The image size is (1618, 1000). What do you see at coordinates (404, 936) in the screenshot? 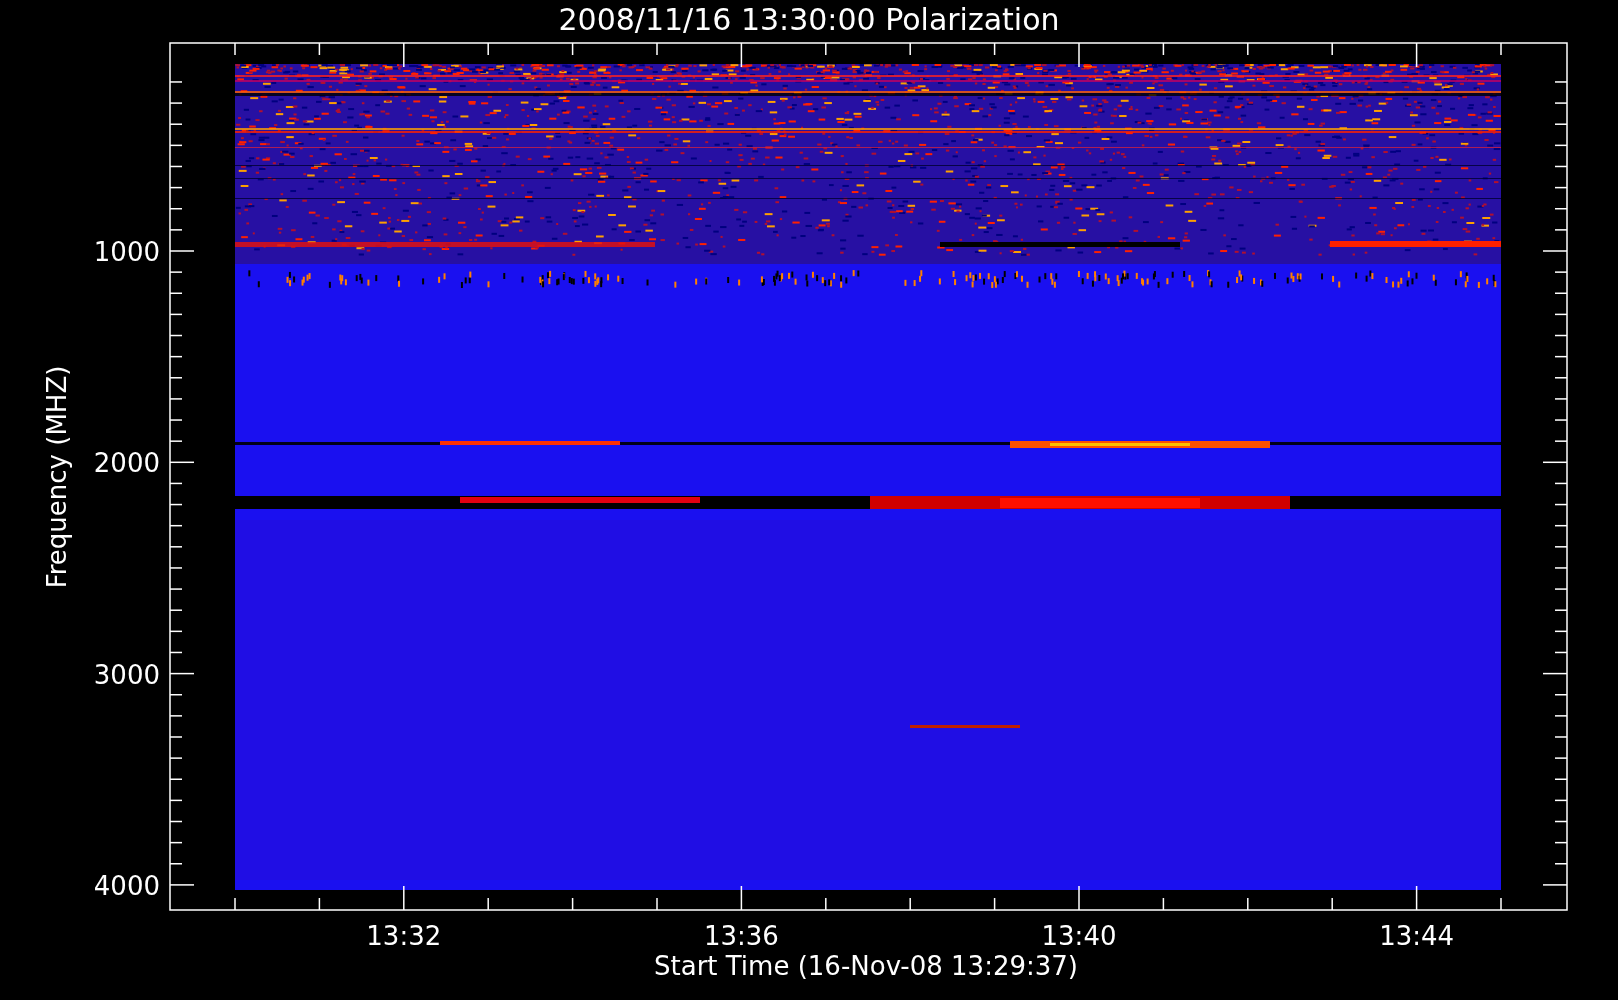
I see `x-tick-label: 13:32` at bounding box center [404, 936].